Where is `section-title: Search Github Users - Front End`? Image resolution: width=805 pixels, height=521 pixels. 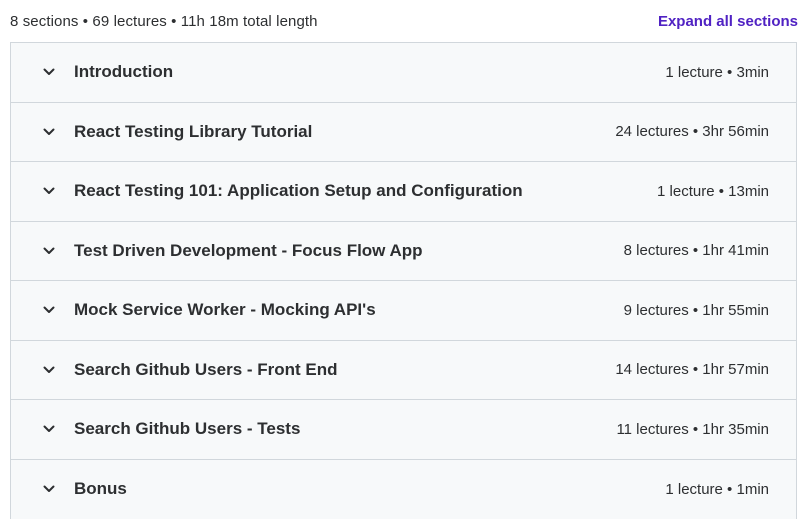
section-title: Search Github Users - Front End is located at coordinates (206, 369).